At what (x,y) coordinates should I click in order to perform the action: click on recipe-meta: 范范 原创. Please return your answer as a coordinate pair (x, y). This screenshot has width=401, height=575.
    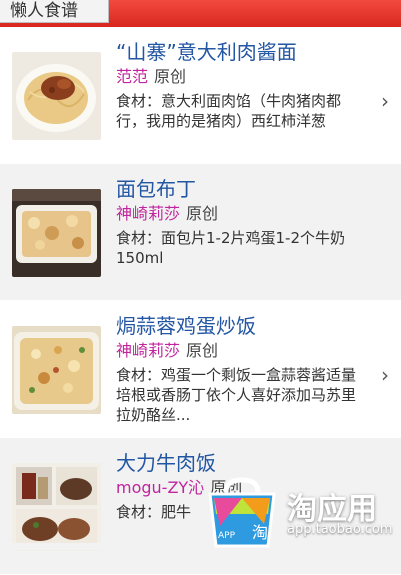
    Looking at the image, I should click on (151, 77).